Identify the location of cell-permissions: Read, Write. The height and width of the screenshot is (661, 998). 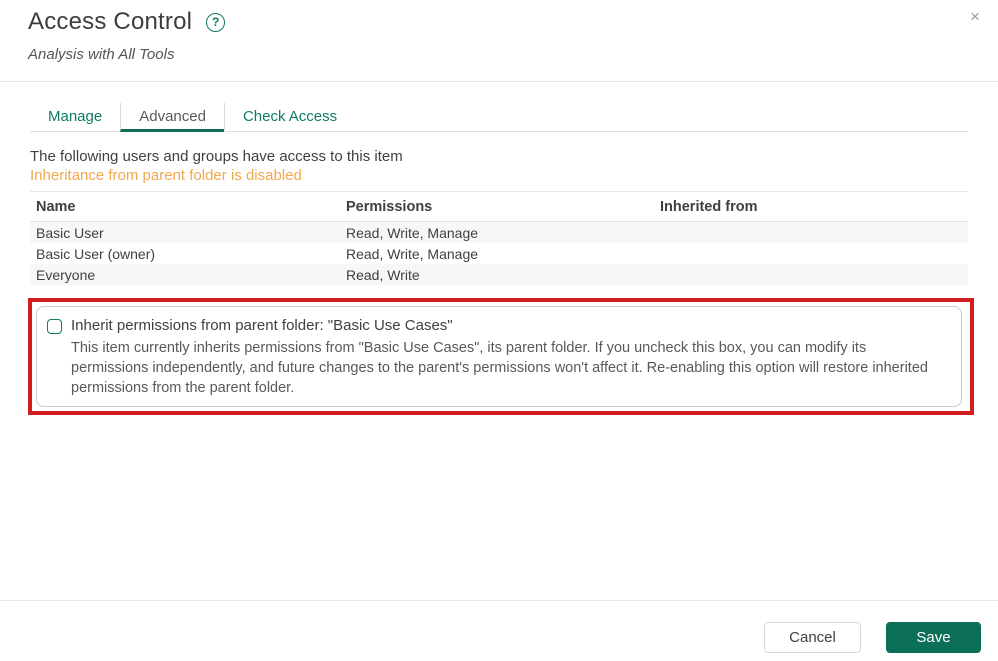
(383, 274).